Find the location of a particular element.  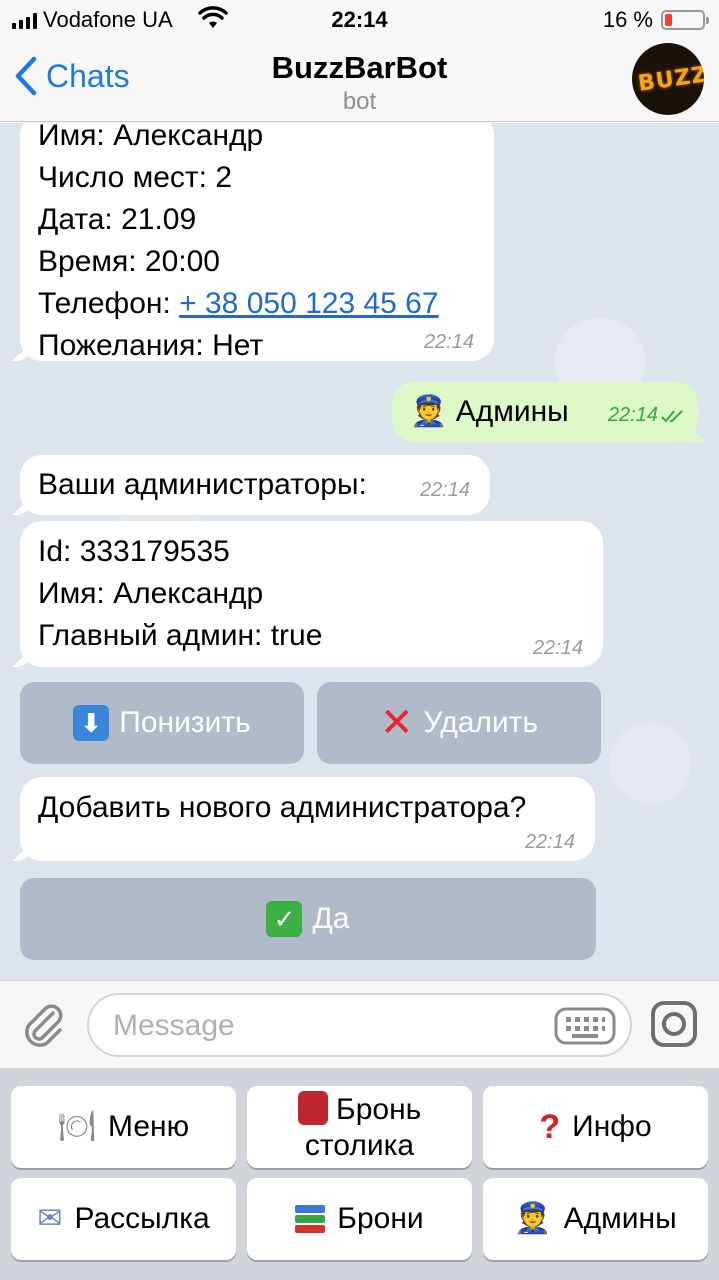

yes-label: Да is located at coordinates (331, 918).